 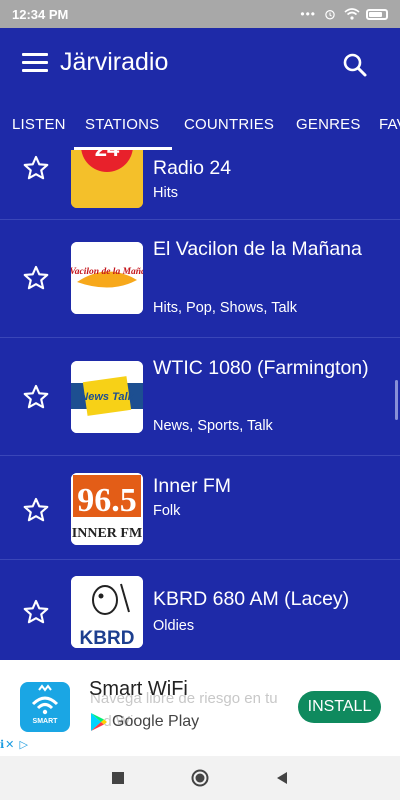 I want to click on station-genres: News, Sports, Talk, so click(x=213, y=426).